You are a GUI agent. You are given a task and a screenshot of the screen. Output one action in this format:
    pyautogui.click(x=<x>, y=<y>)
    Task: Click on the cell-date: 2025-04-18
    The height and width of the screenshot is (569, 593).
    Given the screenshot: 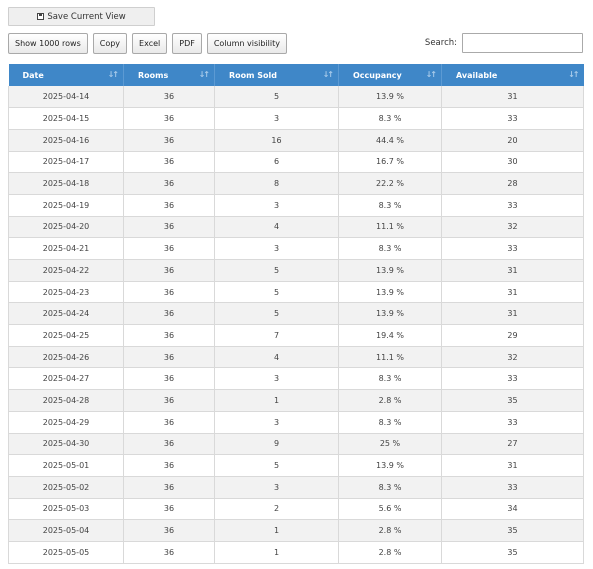 What is the action you would take?
    pyautogui.click(x=66, y=183)
    